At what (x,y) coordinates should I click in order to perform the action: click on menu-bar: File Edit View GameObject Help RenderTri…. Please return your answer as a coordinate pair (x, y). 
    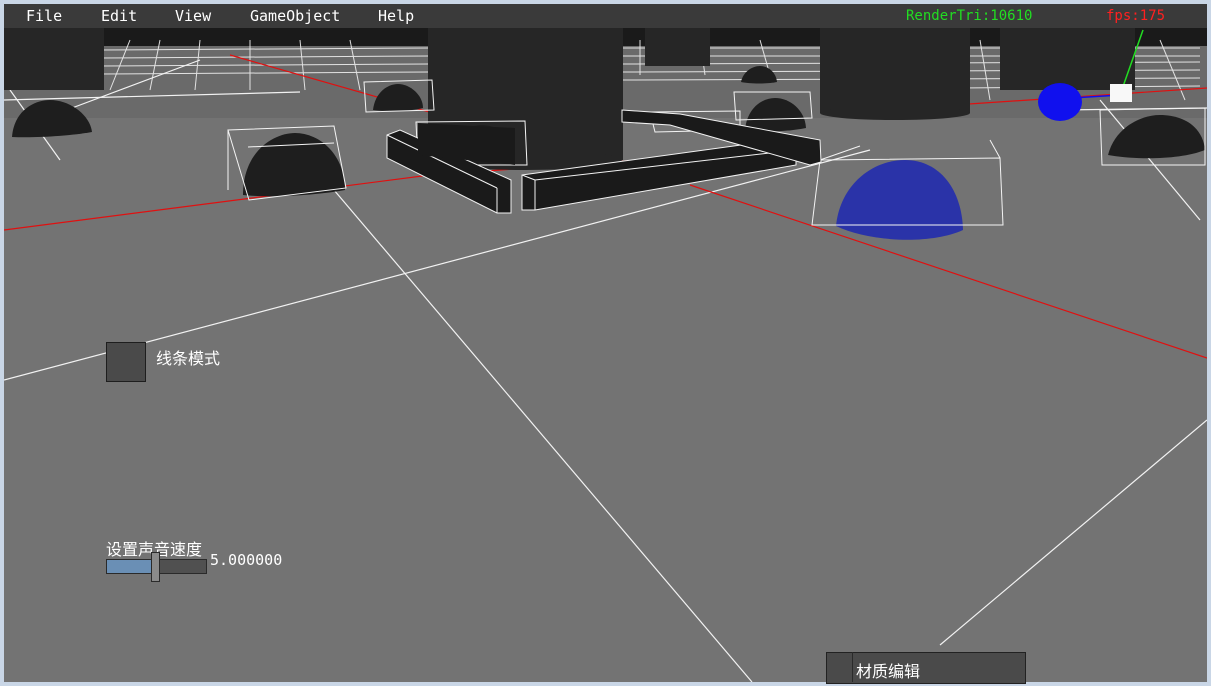
    Looking at the image, I should click on (605, 16).